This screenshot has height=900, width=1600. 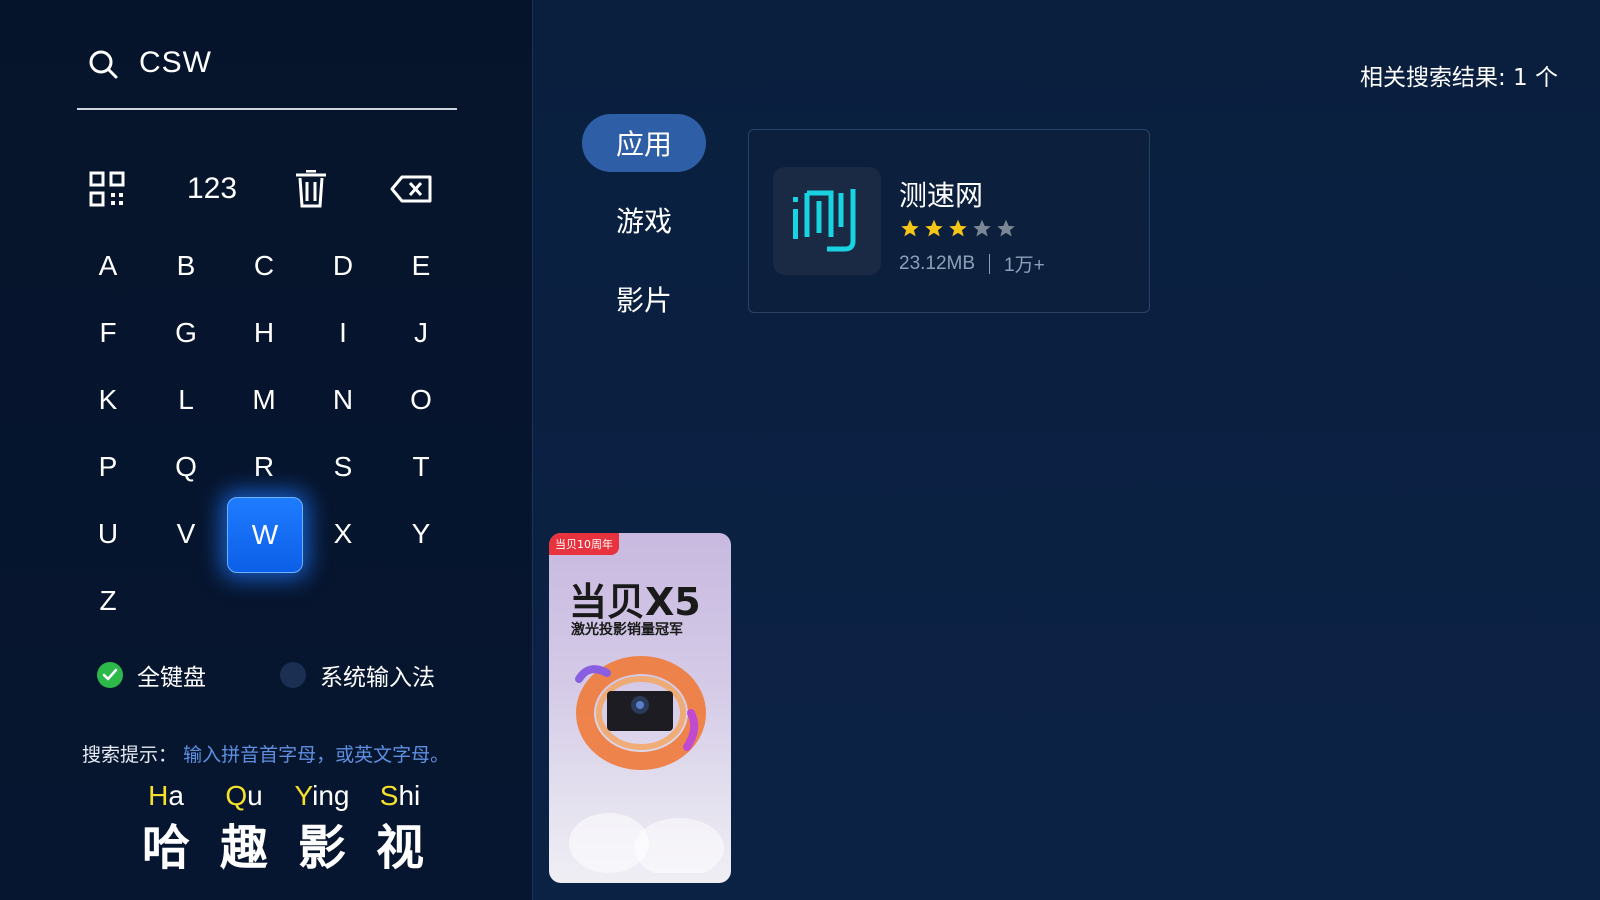 What do you see at coordinates (108, 400) in the screenshot?
I see `key-k: K` at bounding box center [108, 400].